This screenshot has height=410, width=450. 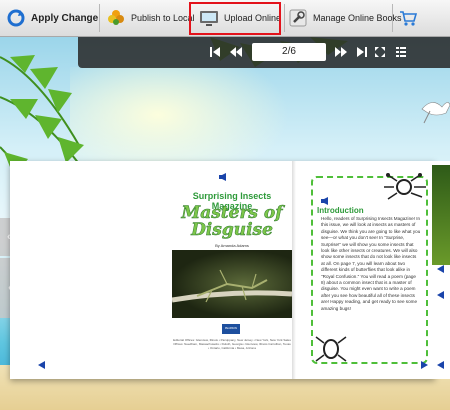 What do you see at coordinates (41, 365) in the screenshot?
I see `left-page-back-arrow` at bounding box center [41, 365].